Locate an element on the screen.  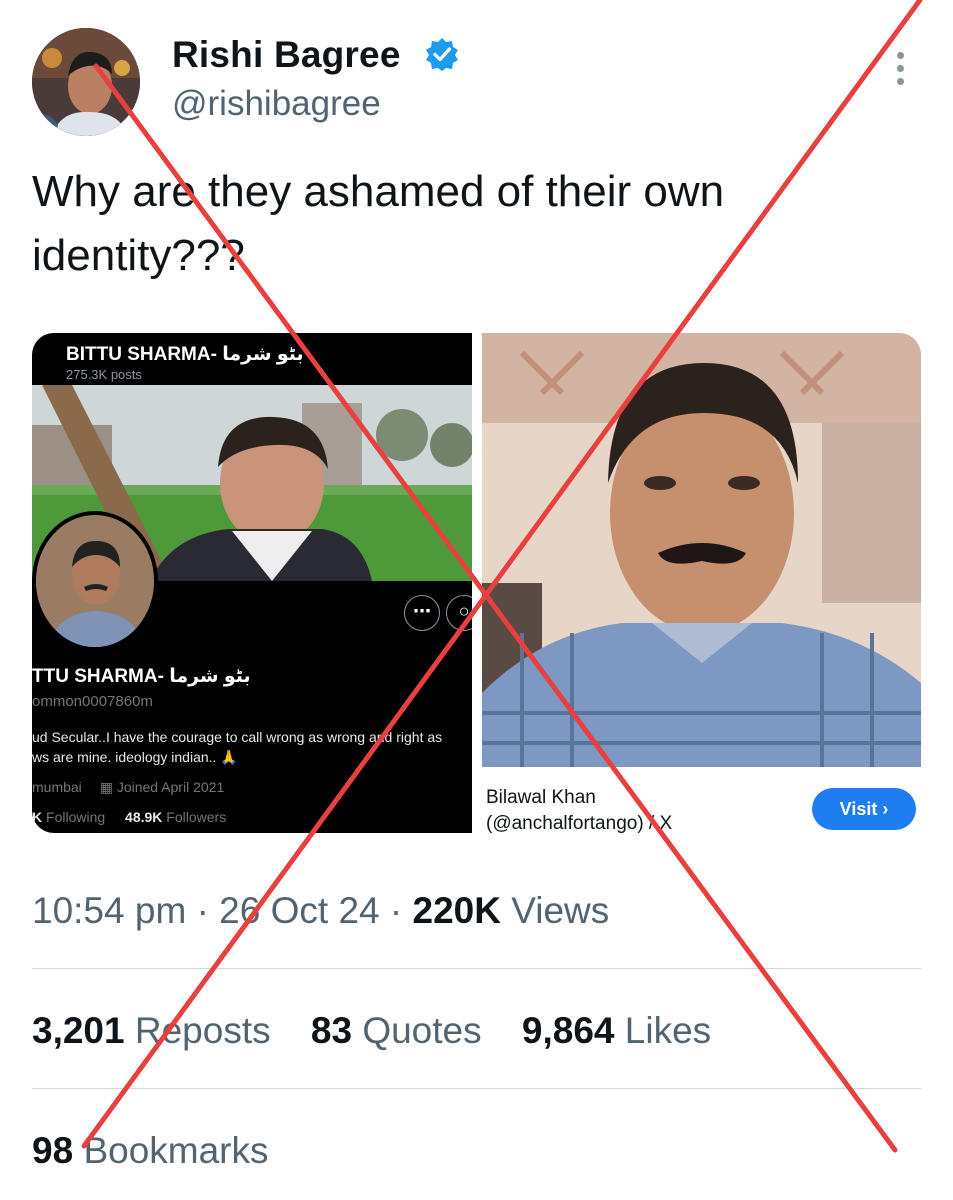
calendar-icon: ▦ is located at coordinates (106, 787).